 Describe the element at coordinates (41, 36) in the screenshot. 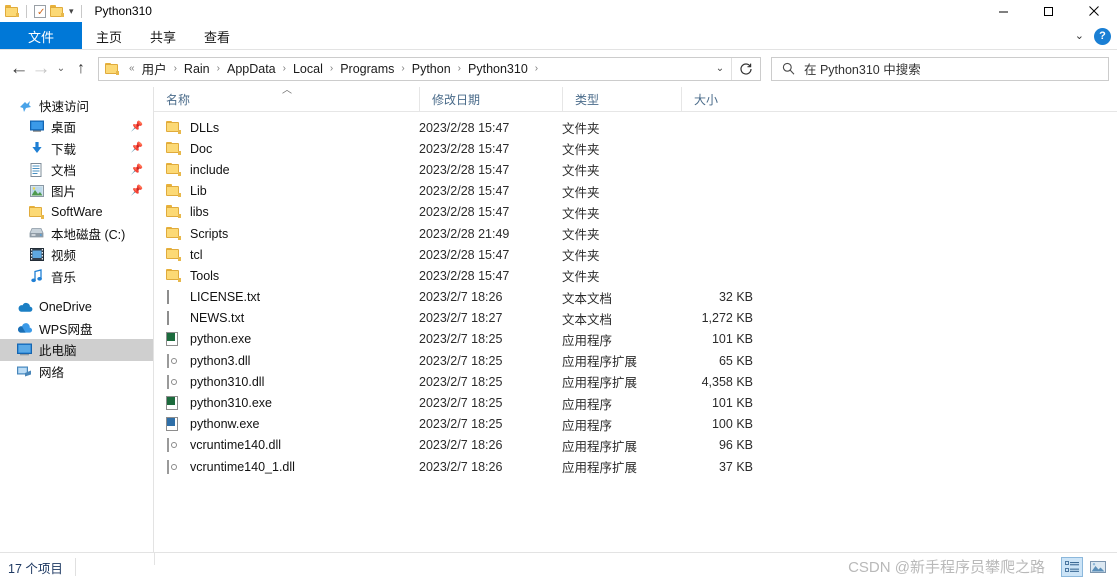

I see `tab-file: 文件` at that location.